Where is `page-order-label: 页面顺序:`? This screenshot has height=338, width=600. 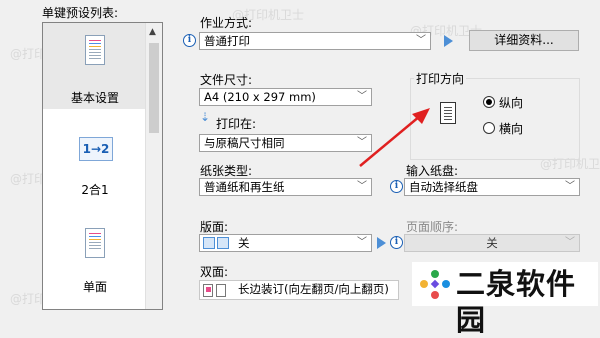
page-order-label: 页面顺序: is located at coordinates (432, 227).